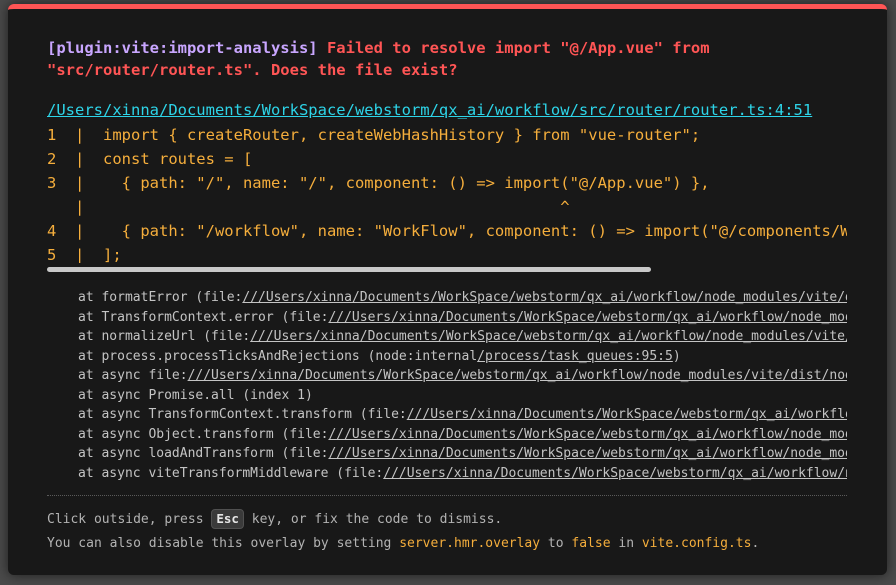 The height and width of the screenshot is (585, 896). I want to click on stack-line-prefix: at async viteTransformMiddleware (file:, so click(231, 473).